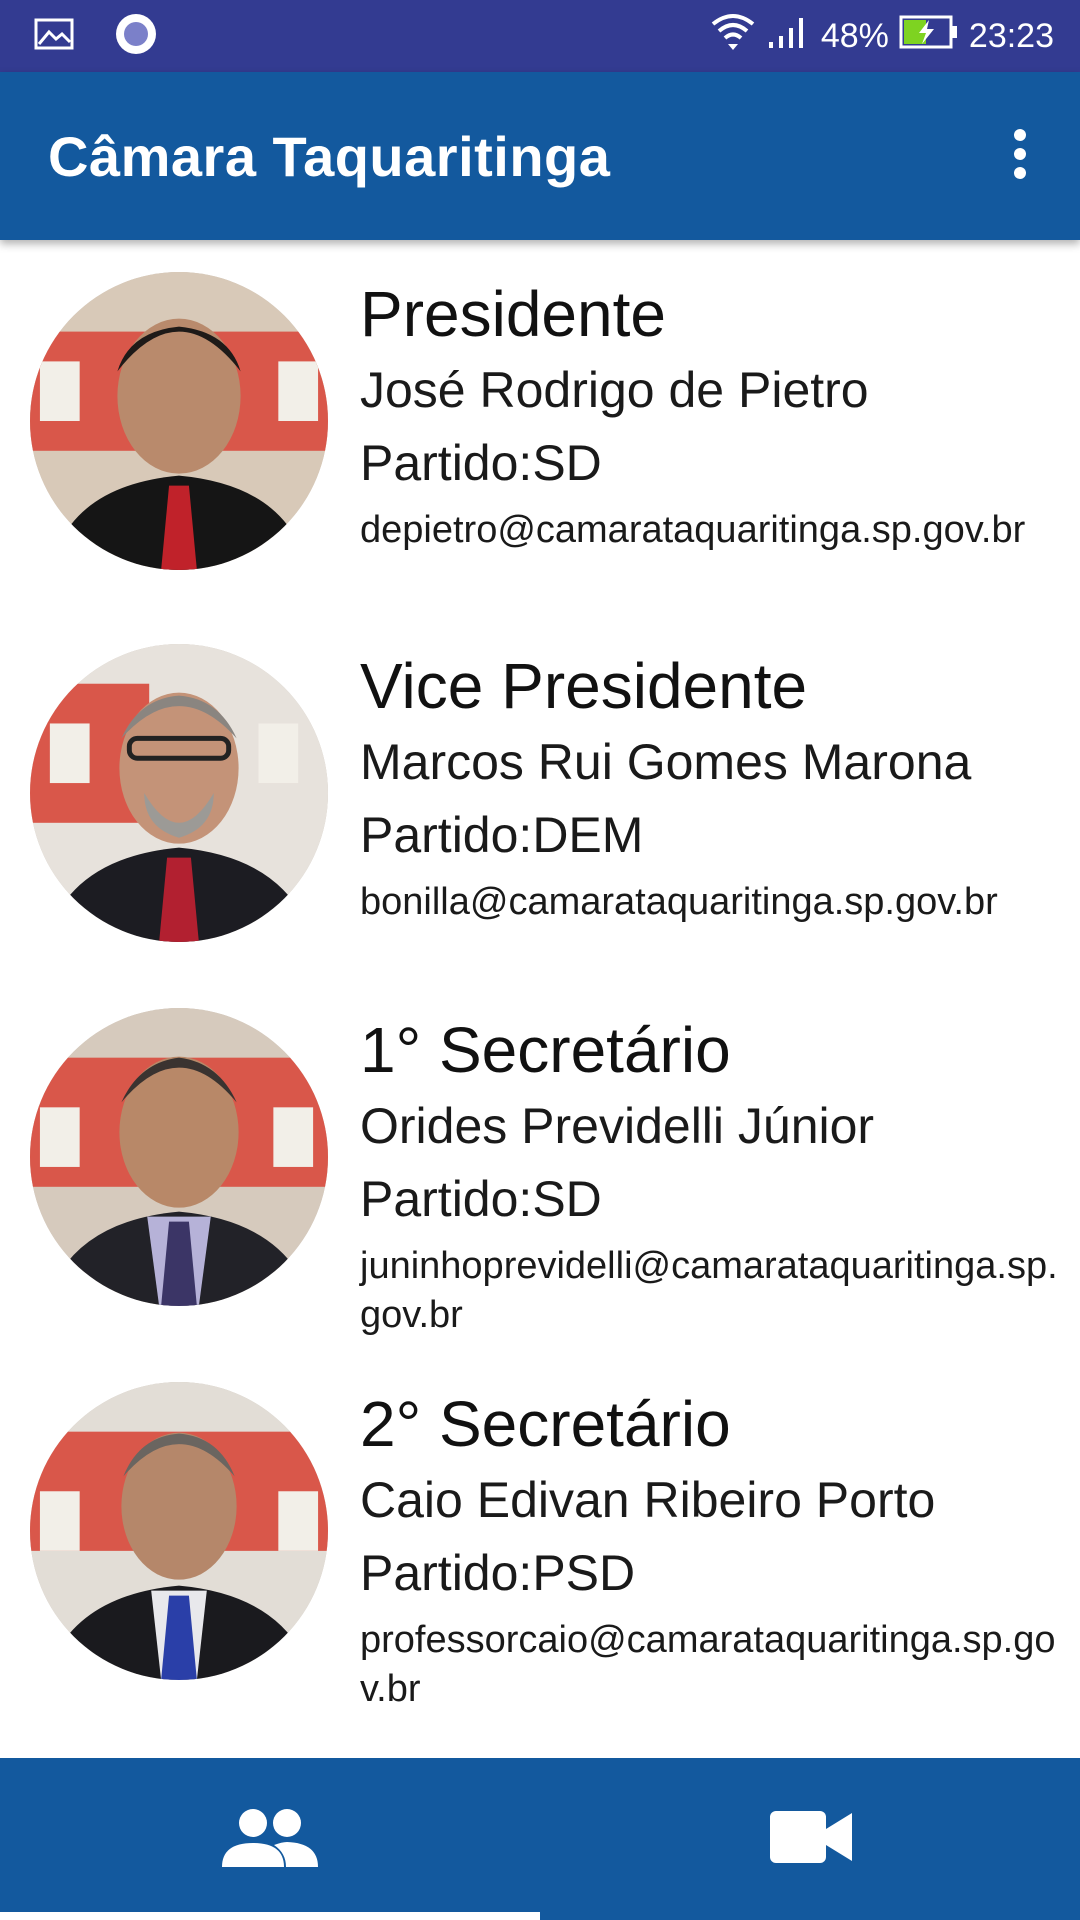 This screenshot has height=1920, width=1080. What do you see at coordinates (693, 530) in the screenshot?
I see `member-email: depietro@camarataquaritinga.sp.gov.br` at bounding box center [693, 530].